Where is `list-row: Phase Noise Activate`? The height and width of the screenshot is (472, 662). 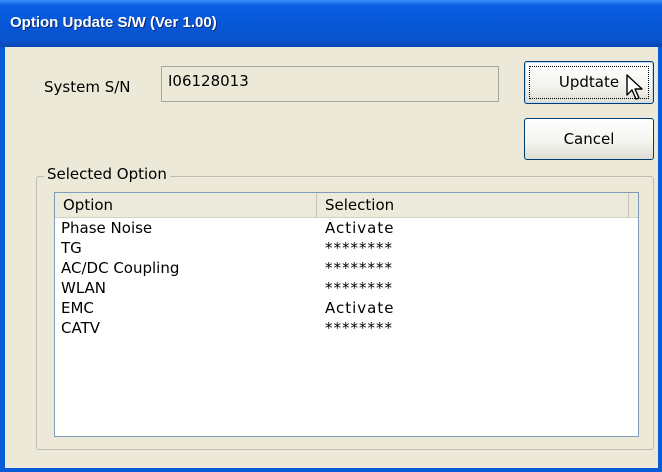 list-row: Phase Noise Activate is located at coordinates (346, 228).